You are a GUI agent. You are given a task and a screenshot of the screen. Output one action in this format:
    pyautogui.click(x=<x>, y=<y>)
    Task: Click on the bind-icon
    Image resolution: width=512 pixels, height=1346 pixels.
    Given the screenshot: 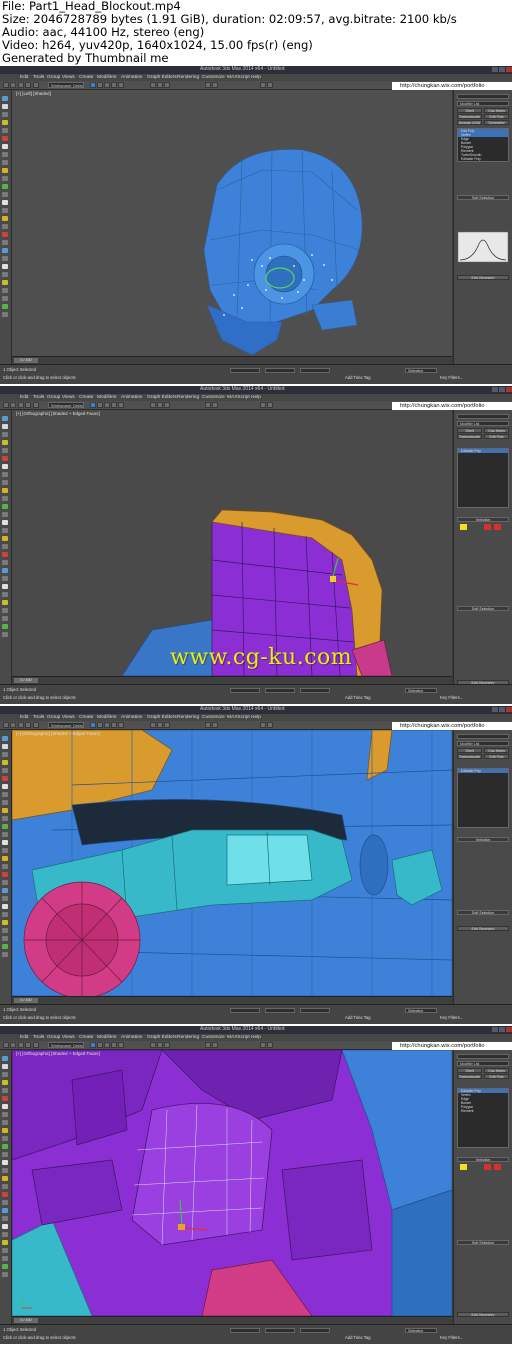 What is the action you would take?
    pyautogui.click(x=36, y=405)
    